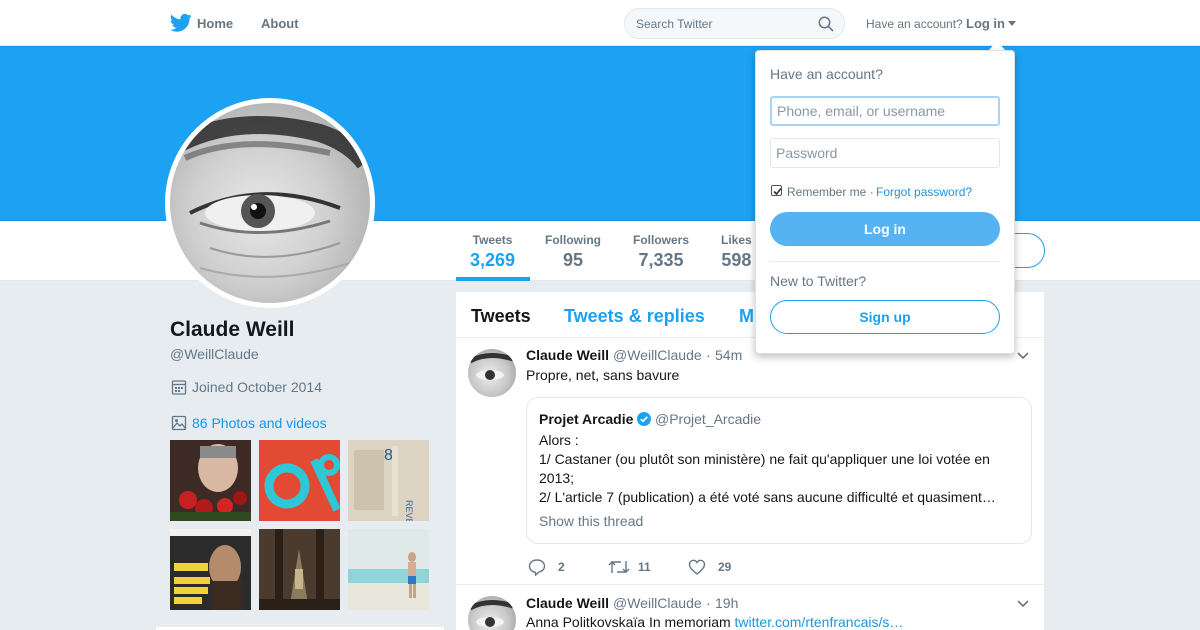 The height and width of the screenshot is (630, 1200). What do you see at coordinates (728, 355) in the screenshot?
I see `tweet-timestamp: 54m` at bounding box center [728, 355].